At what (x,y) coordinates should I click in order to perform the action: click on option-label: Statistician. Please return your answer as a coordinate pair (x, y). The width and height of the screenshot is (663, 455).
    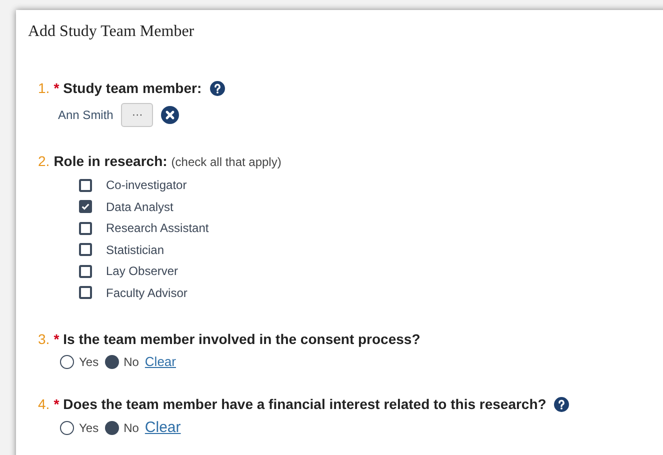
    Looking at the image, I should click on (135, 250).